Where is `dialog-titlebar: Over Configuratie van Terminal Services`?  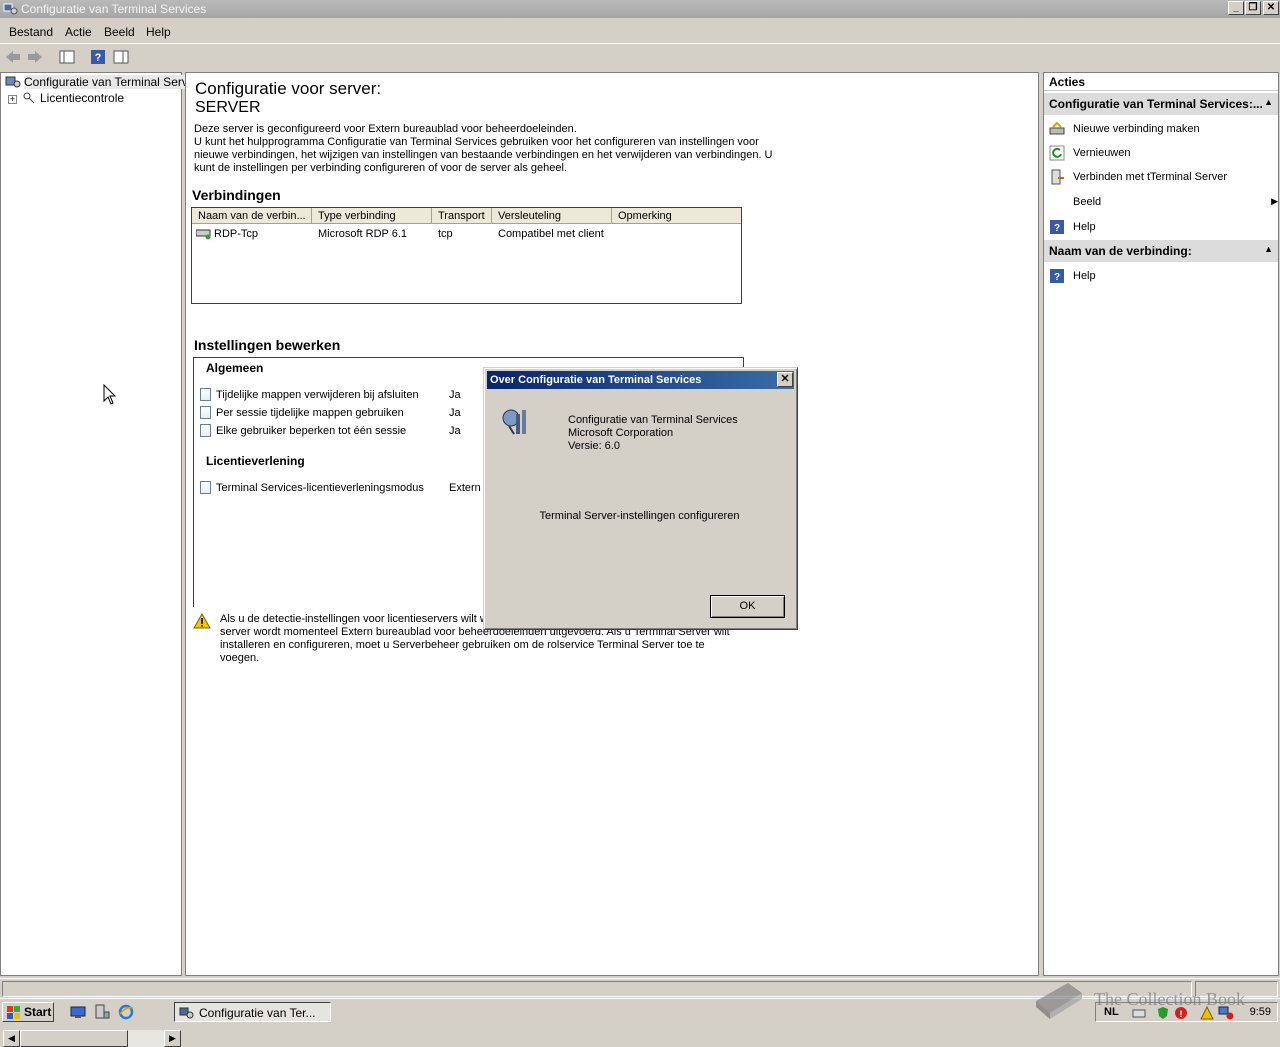
dialog-titlebar: Over Configuratie van Terminal Services is located at coordinates (640, 380).